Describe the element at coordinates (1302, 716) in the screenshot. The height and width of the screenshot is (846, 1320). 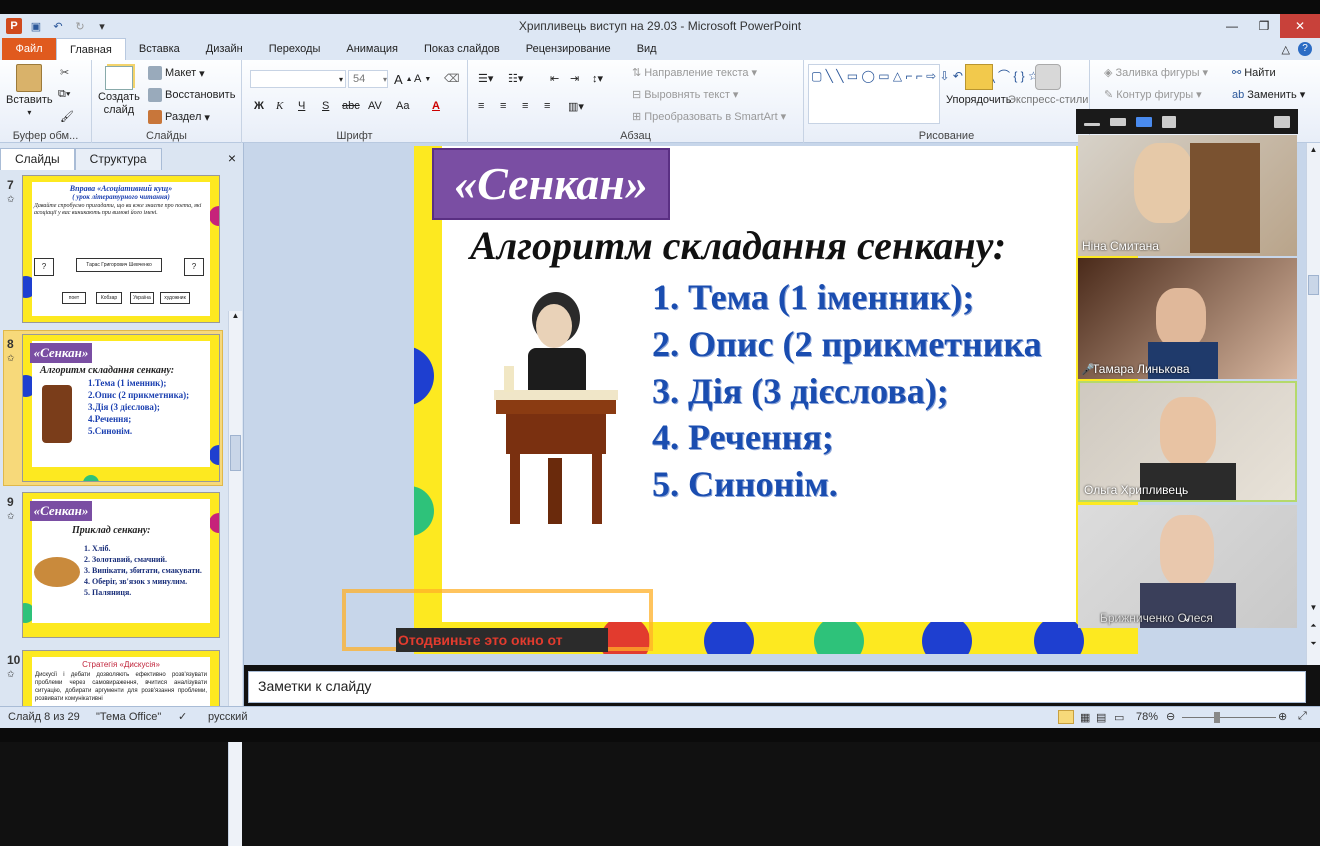
I see `fit-to-window-icon: ⤢` at that location.